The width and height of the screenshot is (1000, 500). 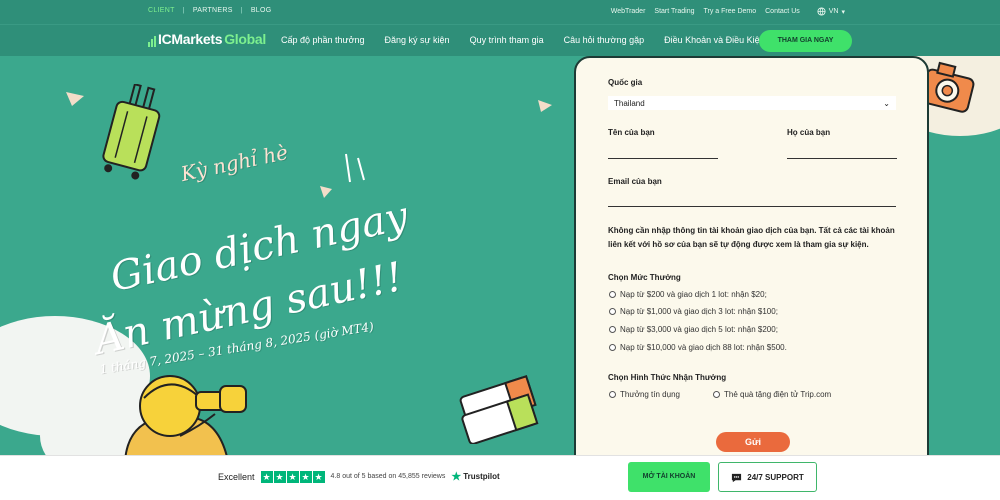 What do you see at coordinates (714, 40) in the screenshot?
I see `nav-item-terms: Điều Khoản và Điều Kiện` at bounding box center [714, 40].